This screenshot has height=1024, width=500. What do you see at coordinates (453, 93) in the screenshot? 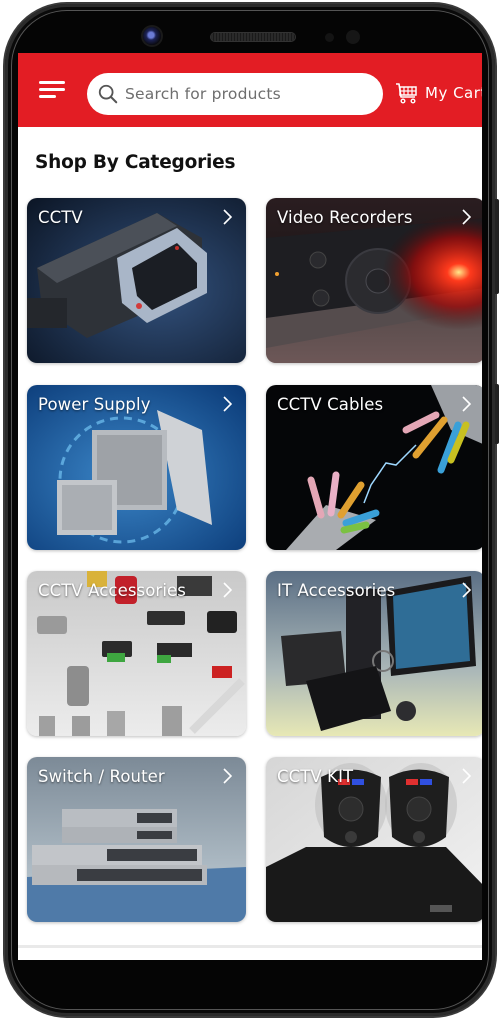
I see `cart-label: My Cart` at bounding box center [453, 93].